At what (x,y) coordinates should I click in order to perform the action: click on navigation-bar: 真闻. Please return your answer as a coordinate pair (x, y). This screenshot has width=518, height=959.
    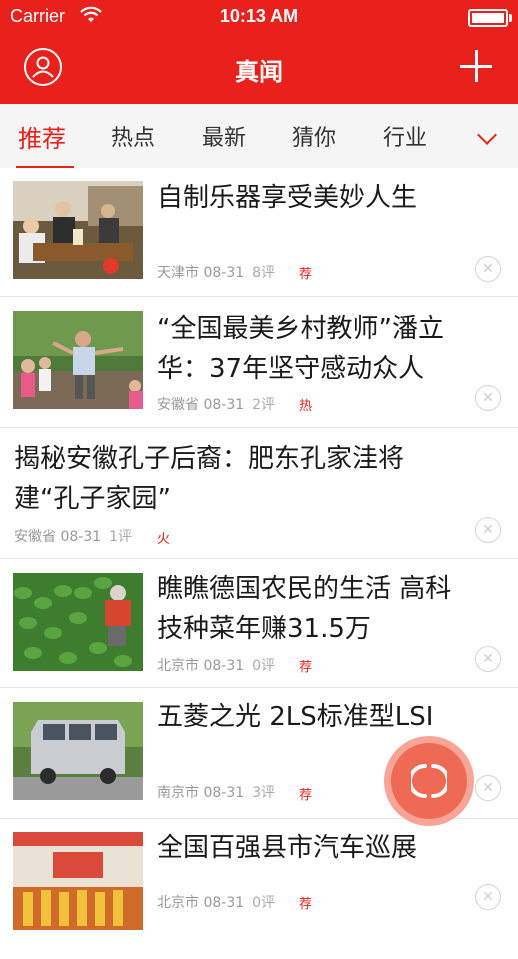
    Looking at the image, I should click on (259, 69).